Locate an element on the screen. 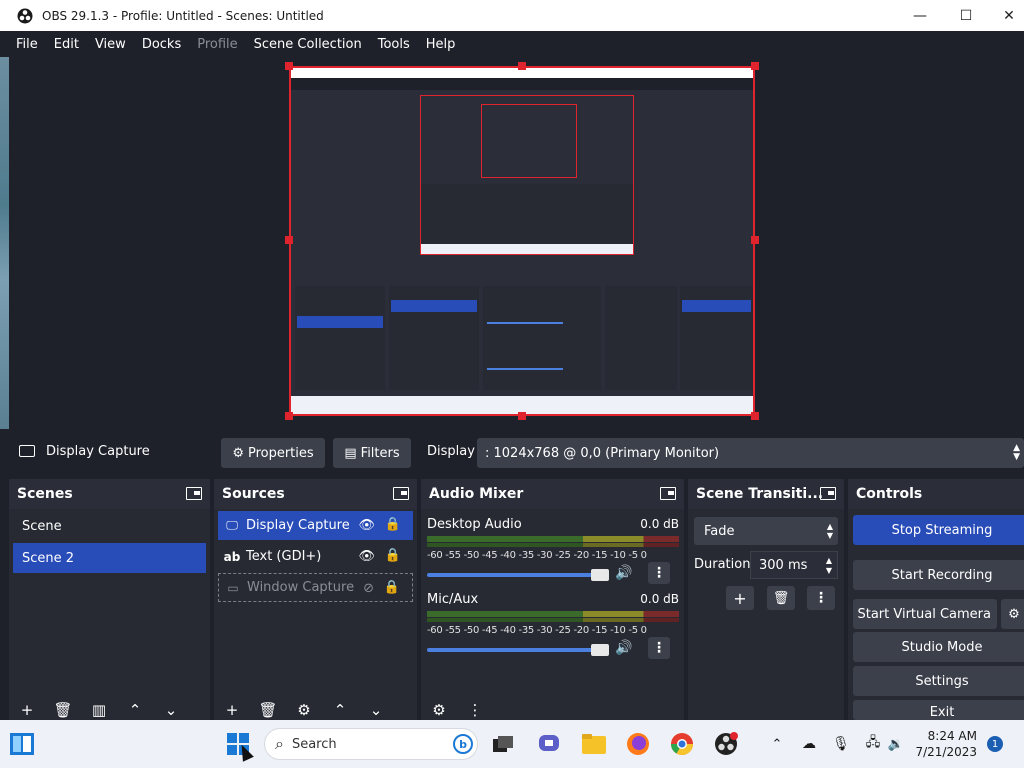  scene-item: Scene is located at coordinates (109, 526).